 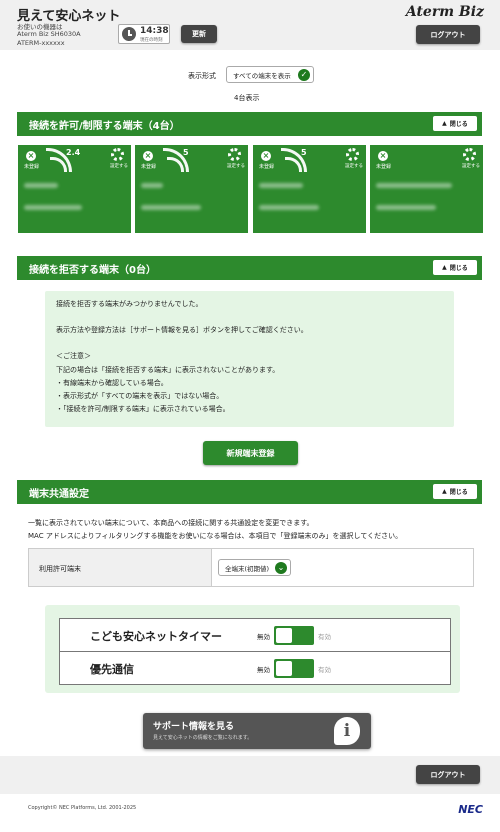 What do you see at coordinates (304, 74) in the screenshot?
I see `chevron-down-icon: ✓` at bounding box center [304, 74].